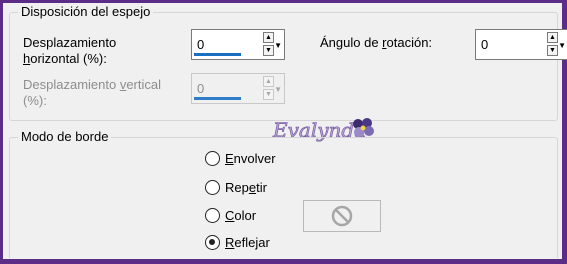 The image size is (567, 264). I want to click on radio-wrap-label-rest: nvolver, so click(254, 158).